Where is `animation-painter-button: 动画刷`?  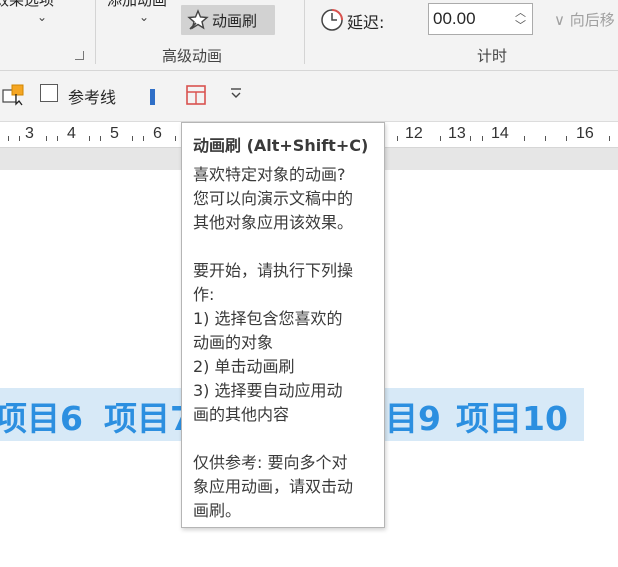 animation-painter-button: 动画刷 is located at coordinates (228, 20).